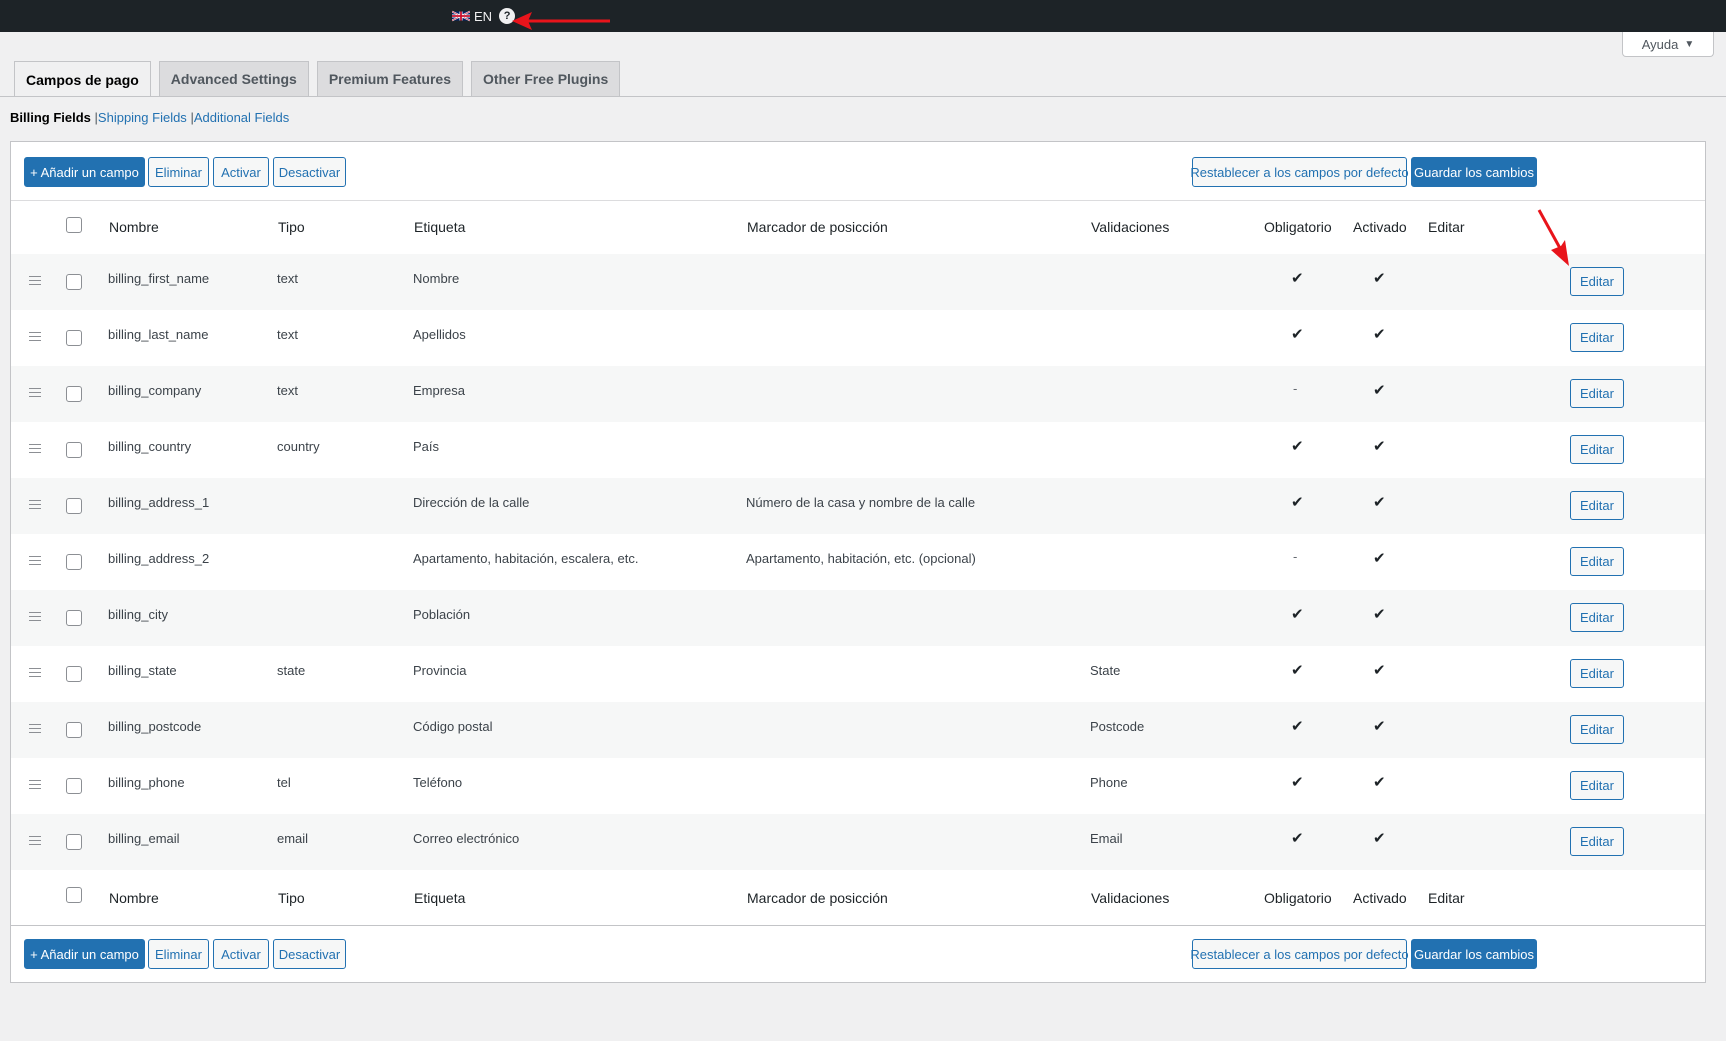  What do you see at coordinates (440, 670) in the screenshot?
I see `field-label: Provincia` at bounding box center [440, 670].